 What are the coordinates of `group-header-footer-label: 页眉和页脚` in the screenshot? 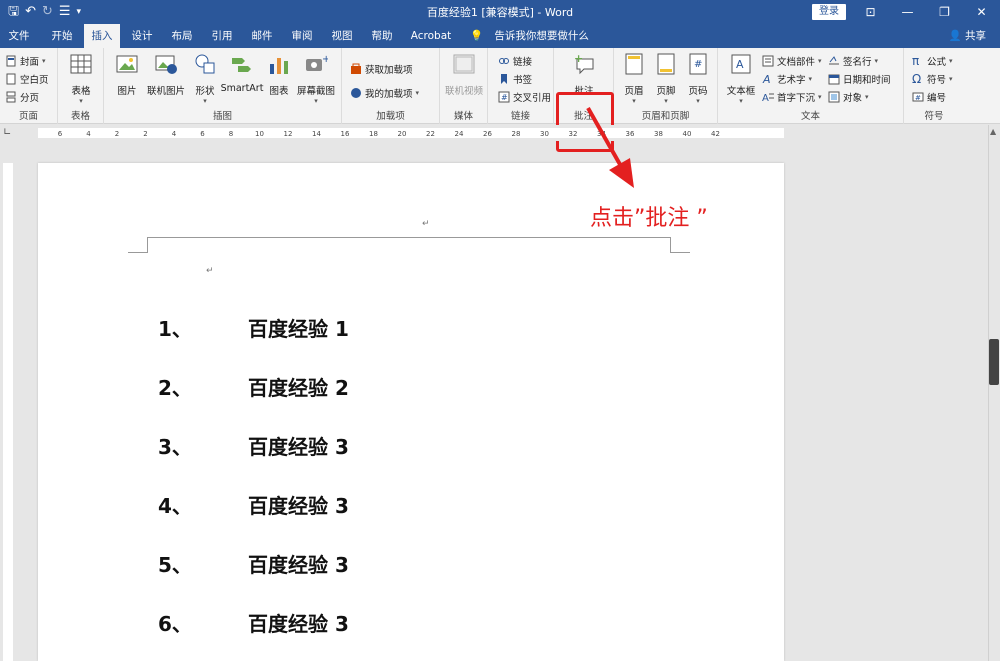 It's located at (665, 116).